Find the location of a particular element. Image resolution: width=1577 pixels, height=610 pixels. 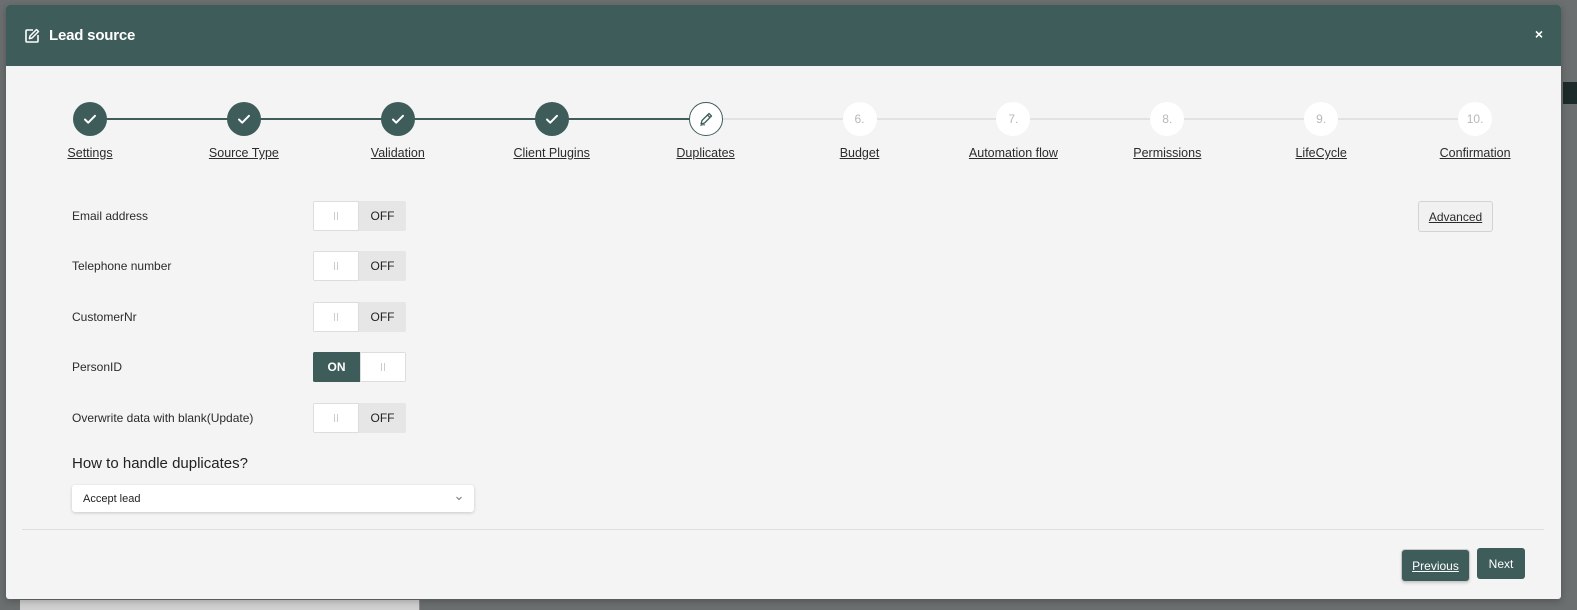

step-validation: Validation is located at coordinates (398, 131).